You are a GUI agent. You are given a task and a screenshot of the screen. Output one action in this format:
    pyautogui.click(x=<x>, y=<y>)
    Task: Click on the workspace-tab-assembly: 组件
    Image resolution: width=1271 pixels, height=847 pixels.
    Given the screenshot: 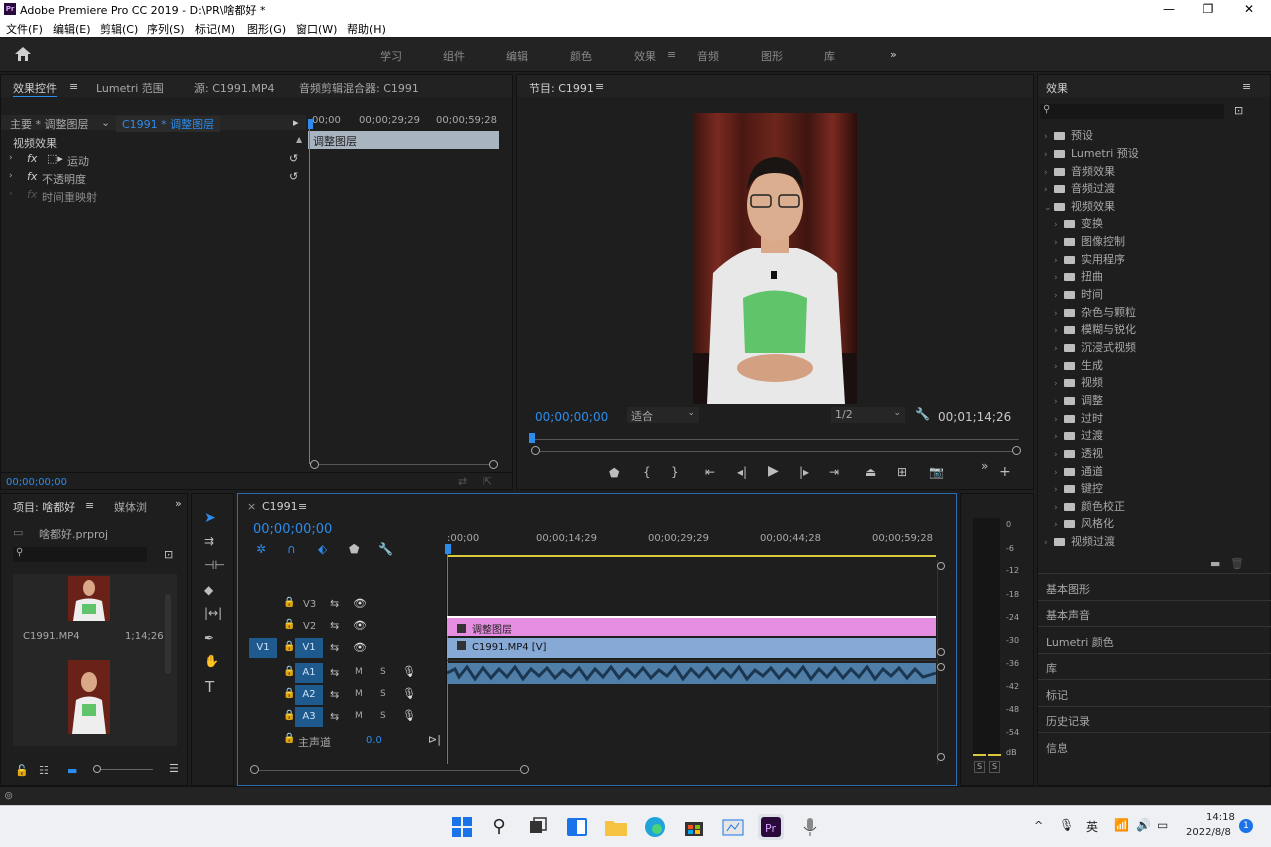 What is the action you would take?
    pyautogui.click(x=454, y=56)
    